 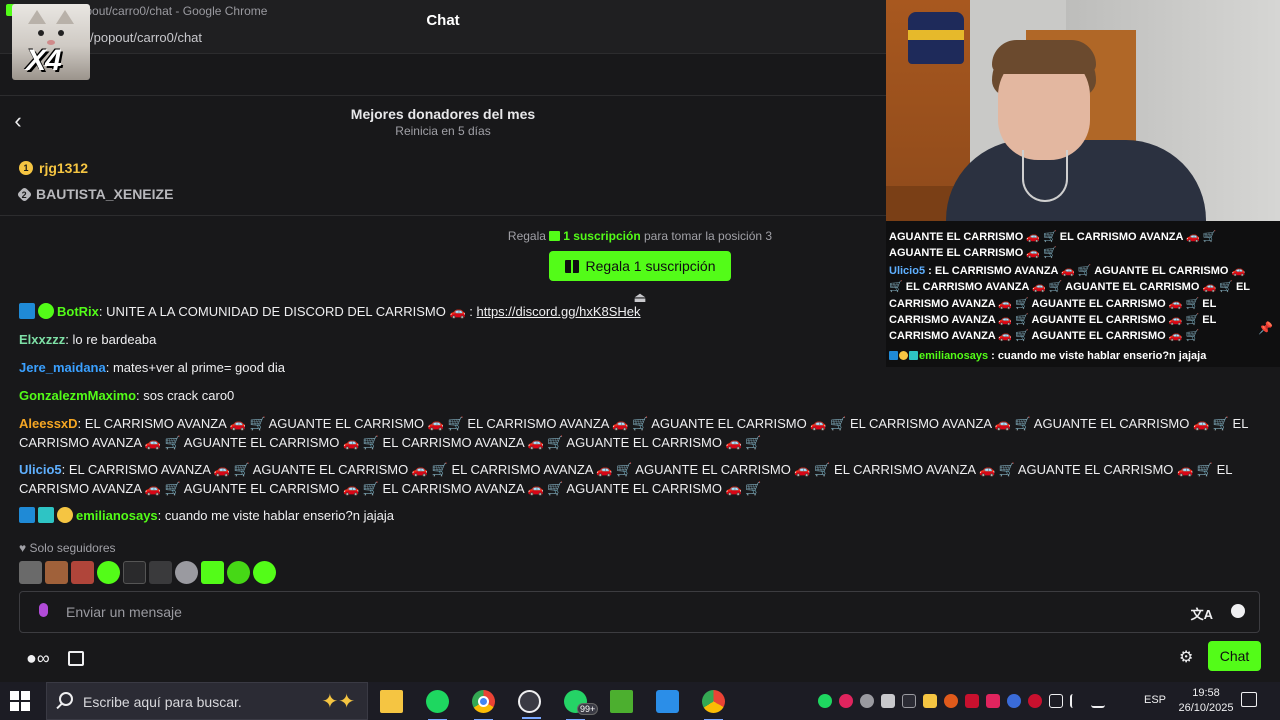 What do you see at coordinates (443, 215) in the screenshot?
I see `divider` at bounding box center [443, 215].